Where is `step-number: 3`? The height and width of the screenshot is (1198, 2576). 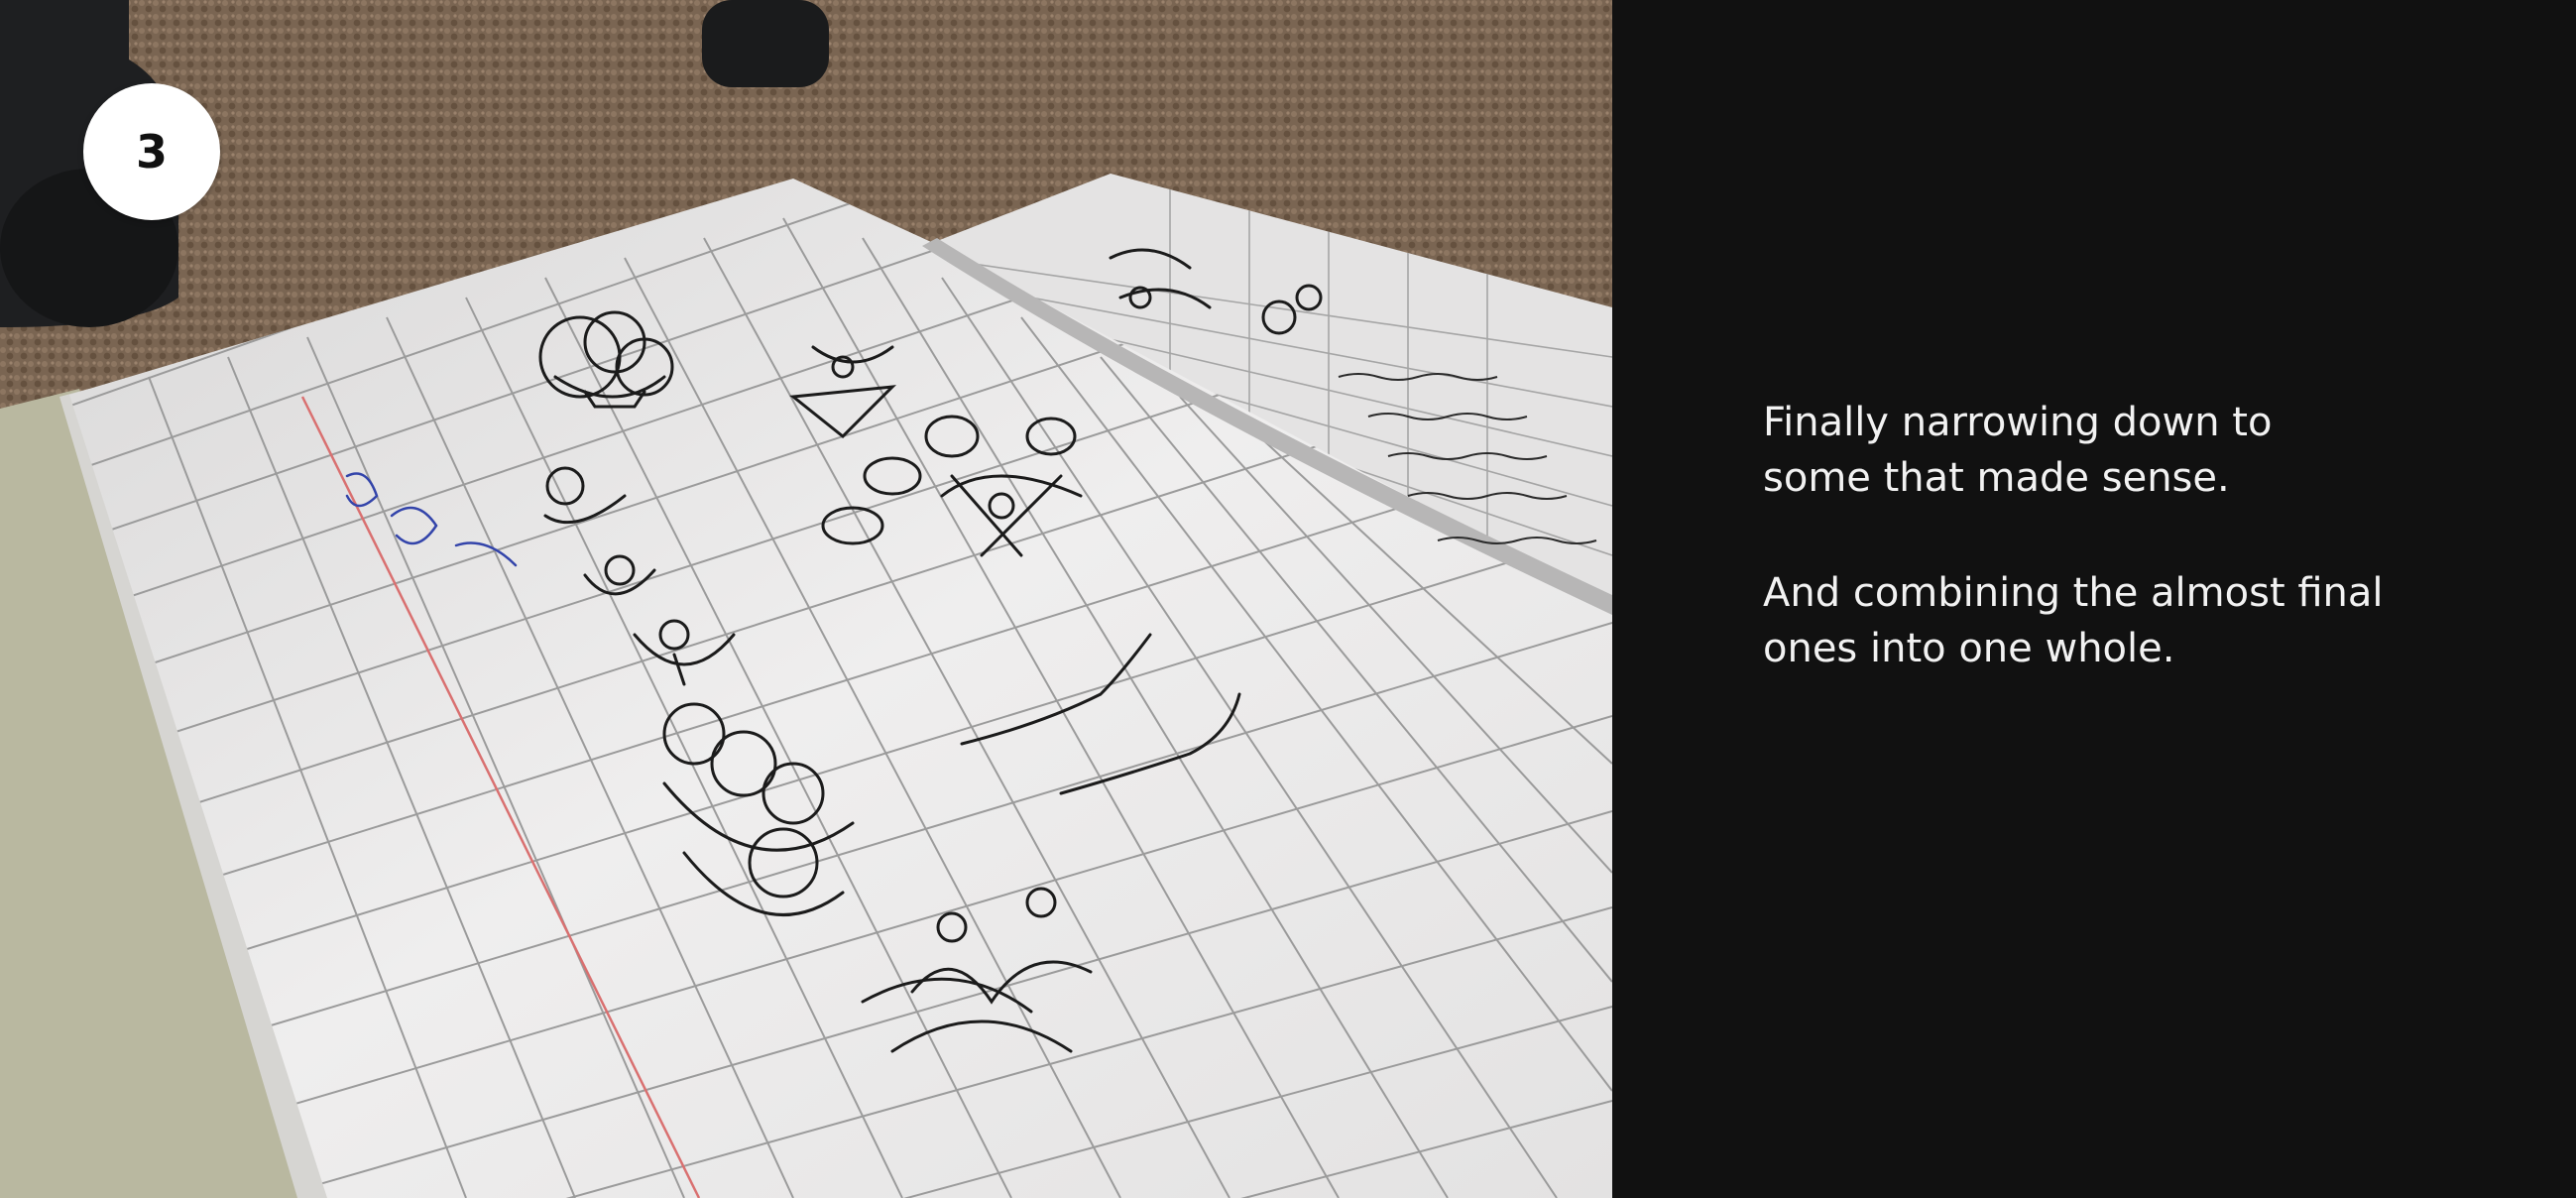
step-number: 3 is located at coordinates (151, 152).